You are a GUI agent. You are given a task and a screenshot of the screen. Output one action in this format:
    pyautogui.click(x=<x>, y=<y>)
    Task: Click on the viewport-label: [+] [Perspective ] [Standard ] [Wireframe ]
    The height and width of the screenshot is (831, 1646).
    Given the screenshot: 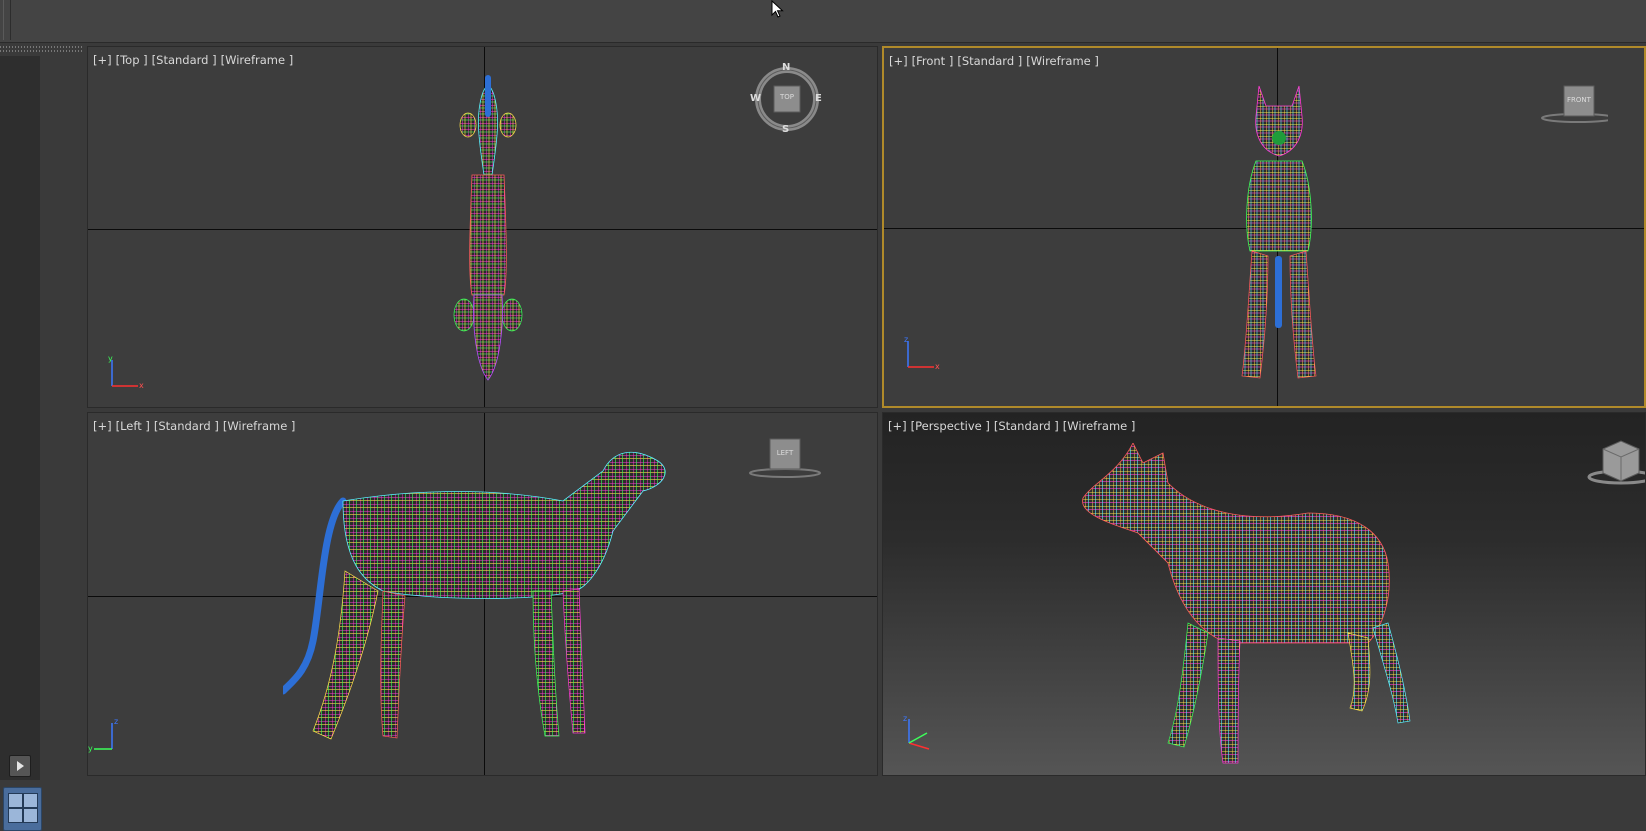 What is the action you would take?
    pyautogui.click(x=1013, y=426)
    